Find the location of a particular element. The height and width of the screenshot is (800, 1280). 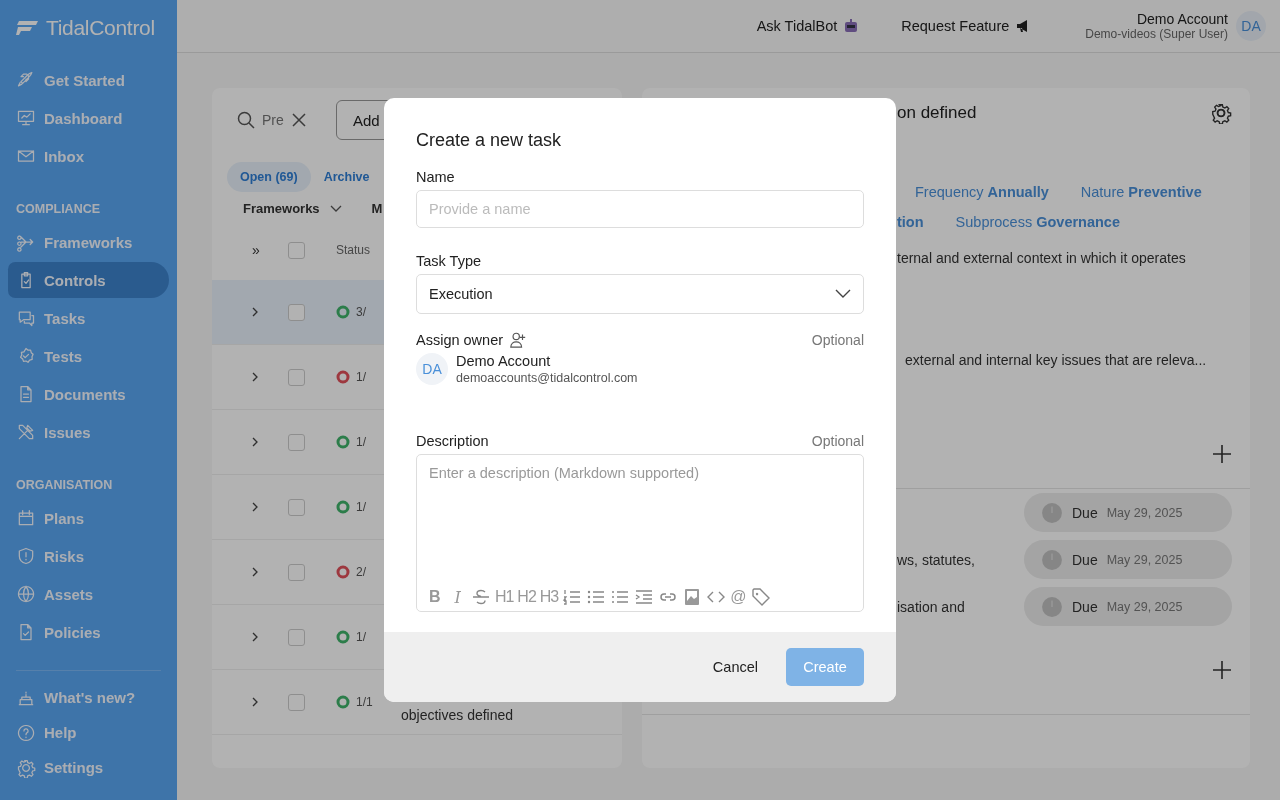

search-input: Pre is located at coordinates (274, 120).